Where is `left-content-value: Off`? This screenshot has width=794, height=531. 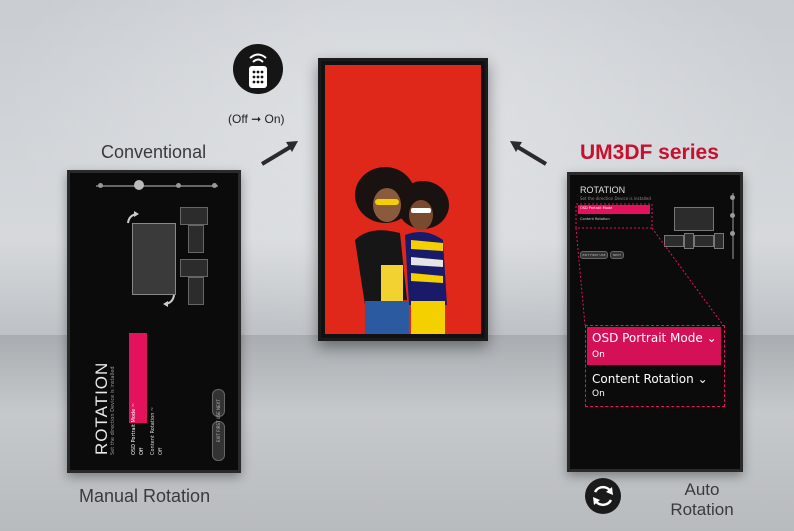 left-content-value: Off is located at coordinates (161, 451).